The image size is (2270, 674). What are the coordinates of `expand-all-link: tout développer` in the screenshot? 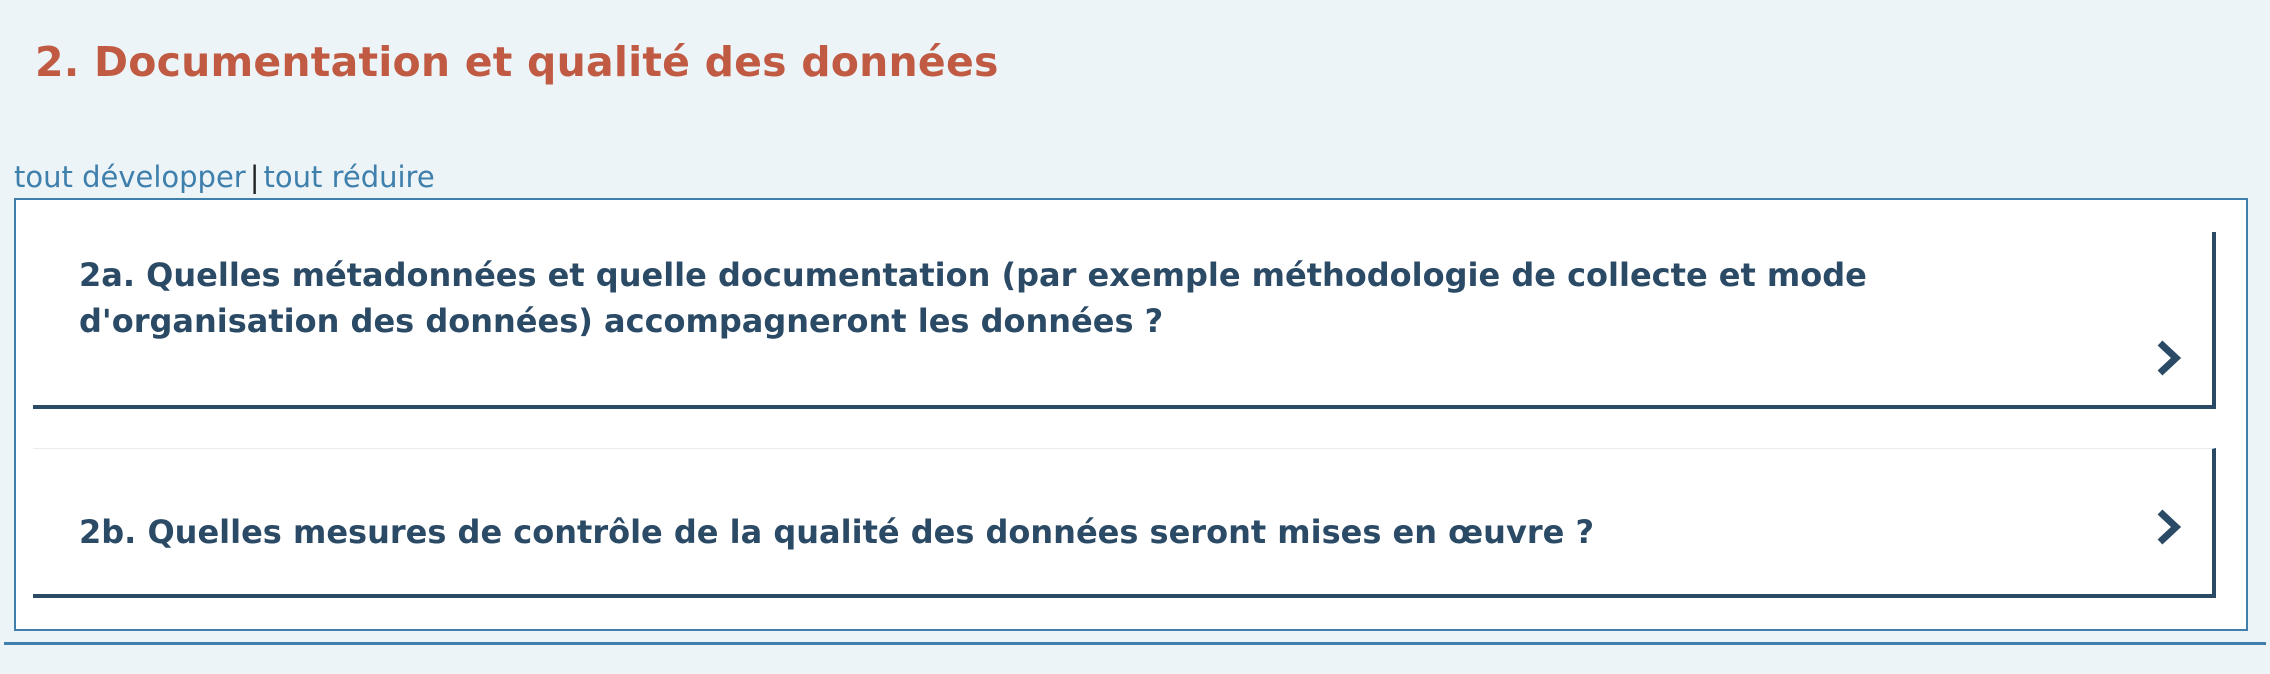 It's located at (130, 177).